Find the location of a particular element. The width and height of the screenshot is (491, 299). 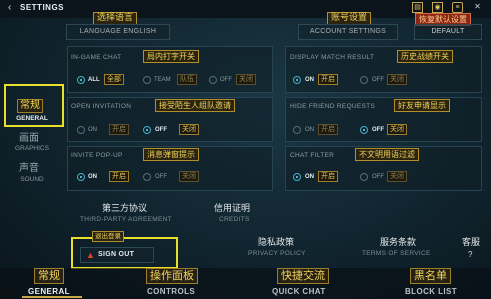

open-invitation-on-radio is located at coordinates (81, 130).